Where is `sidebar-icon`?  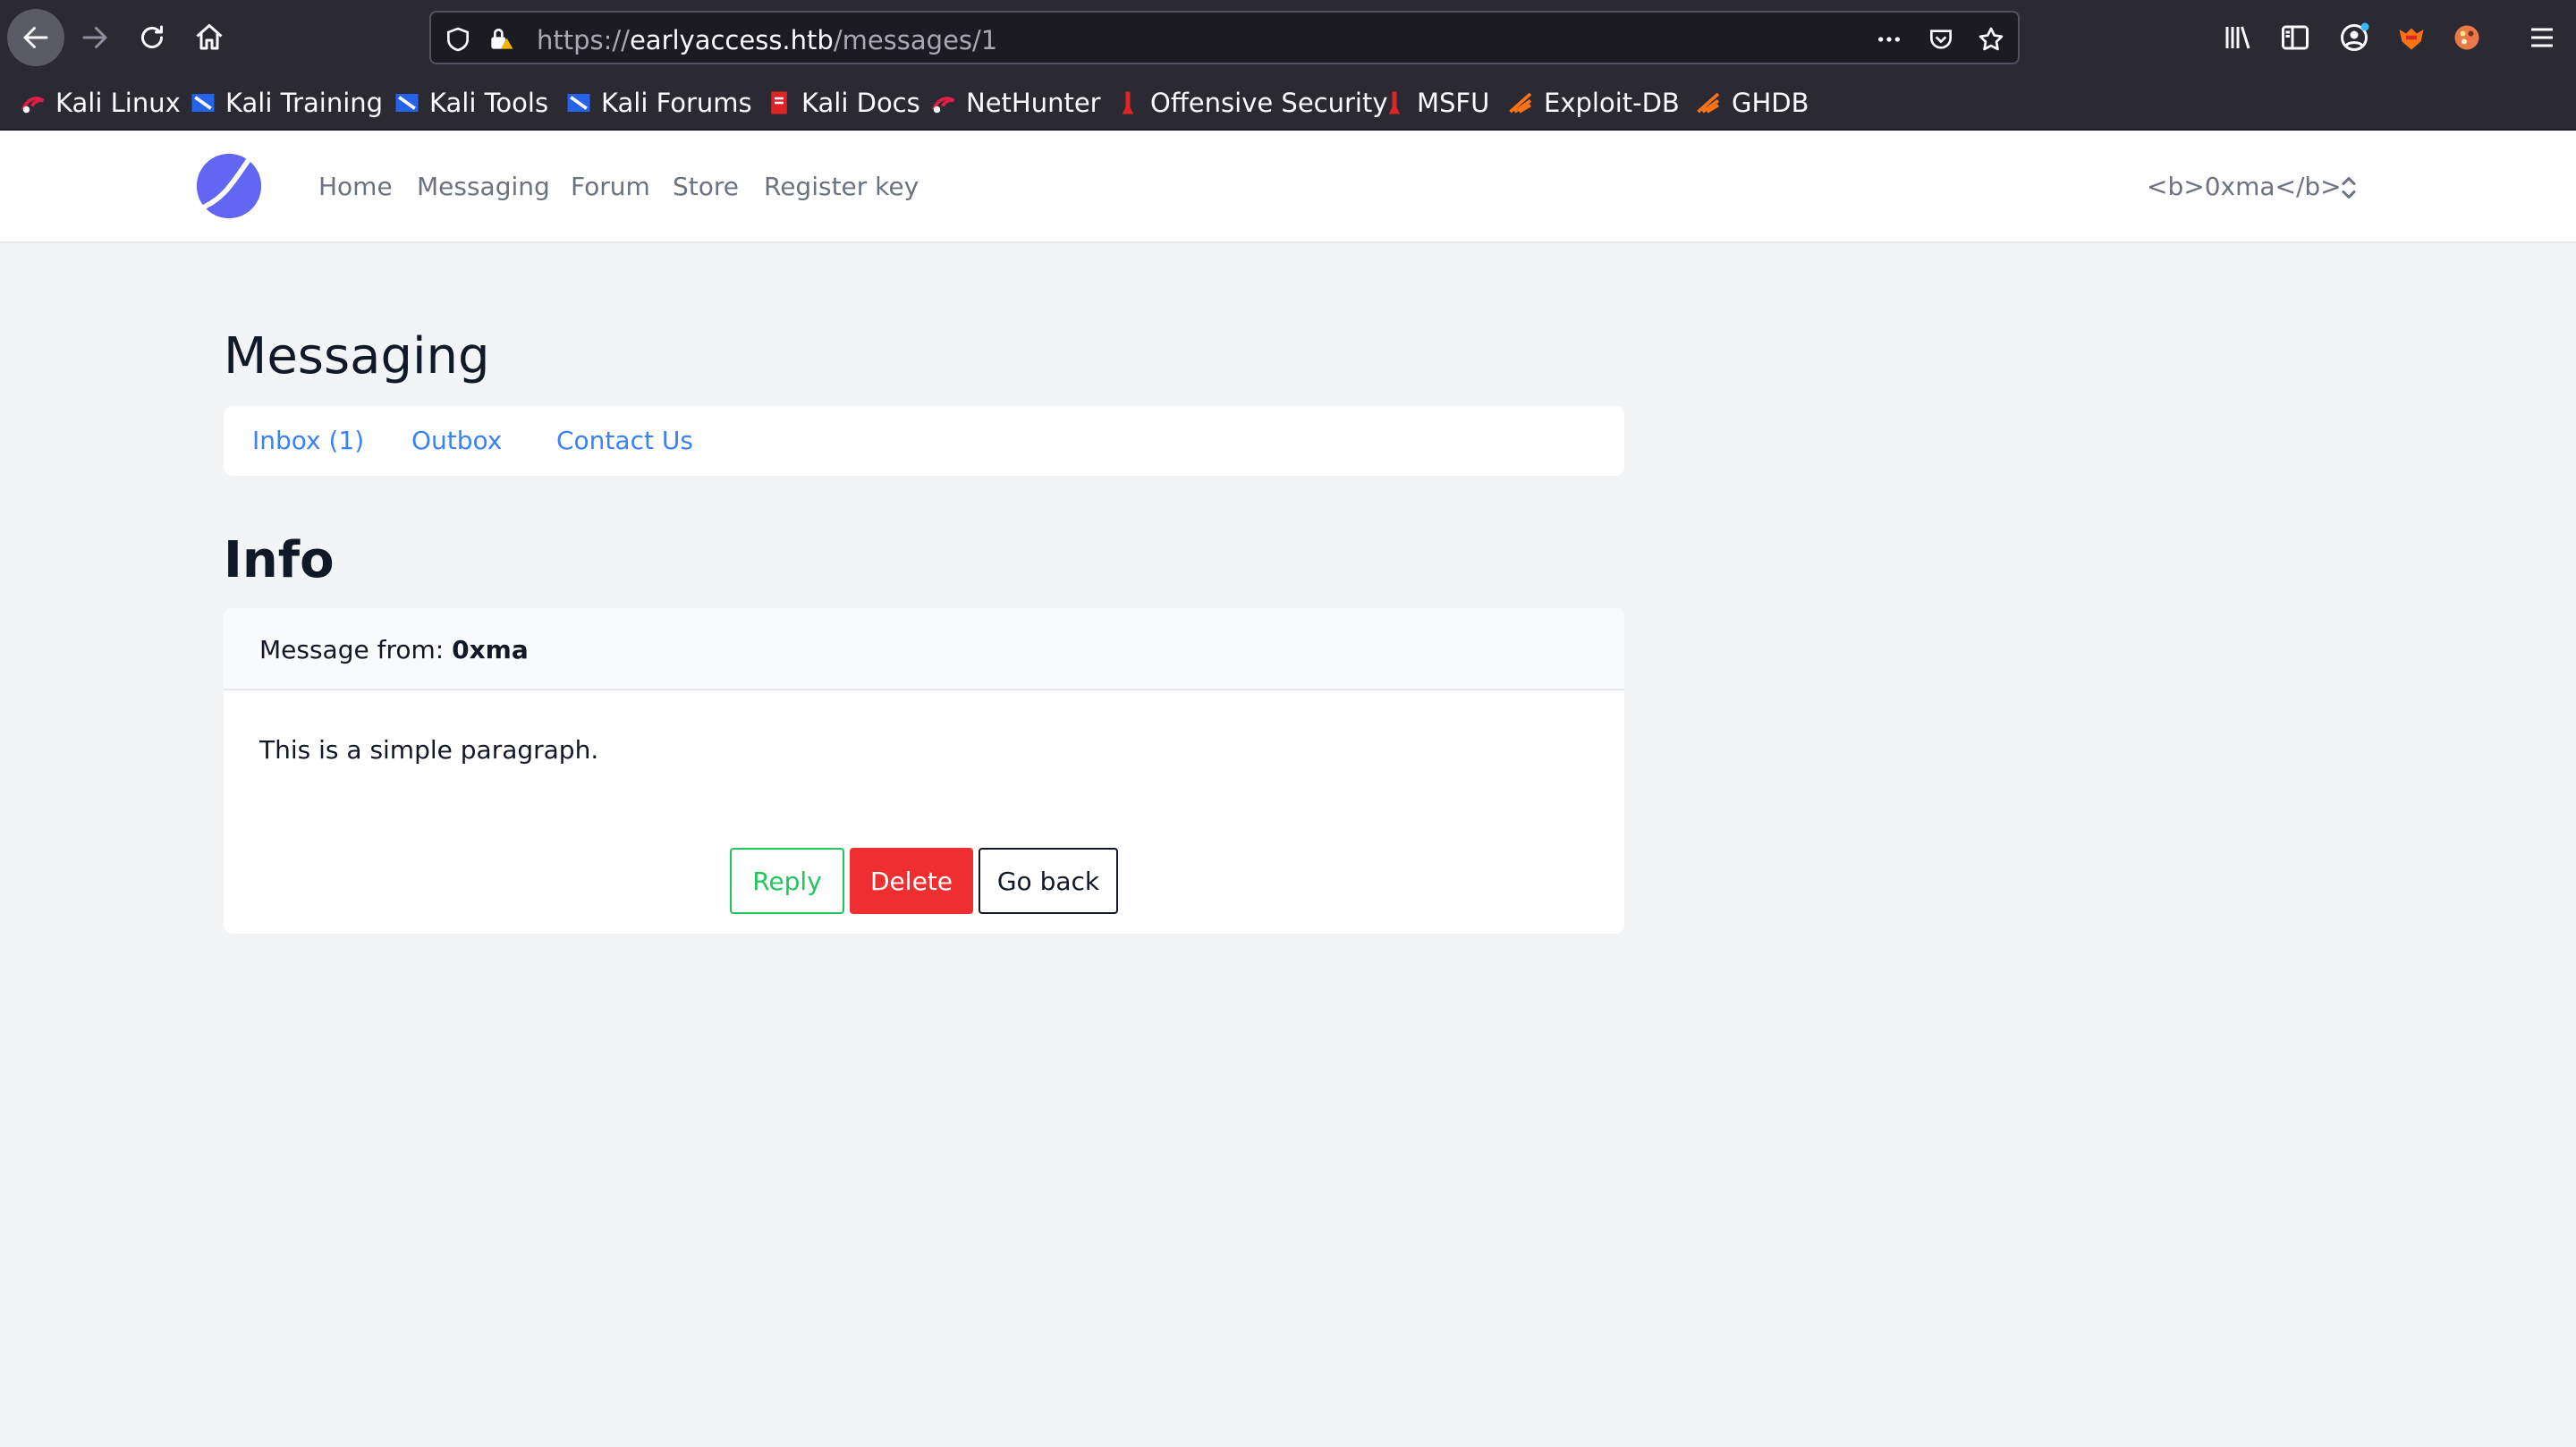
sidebar-icon is located at coordinates (2295, 37).